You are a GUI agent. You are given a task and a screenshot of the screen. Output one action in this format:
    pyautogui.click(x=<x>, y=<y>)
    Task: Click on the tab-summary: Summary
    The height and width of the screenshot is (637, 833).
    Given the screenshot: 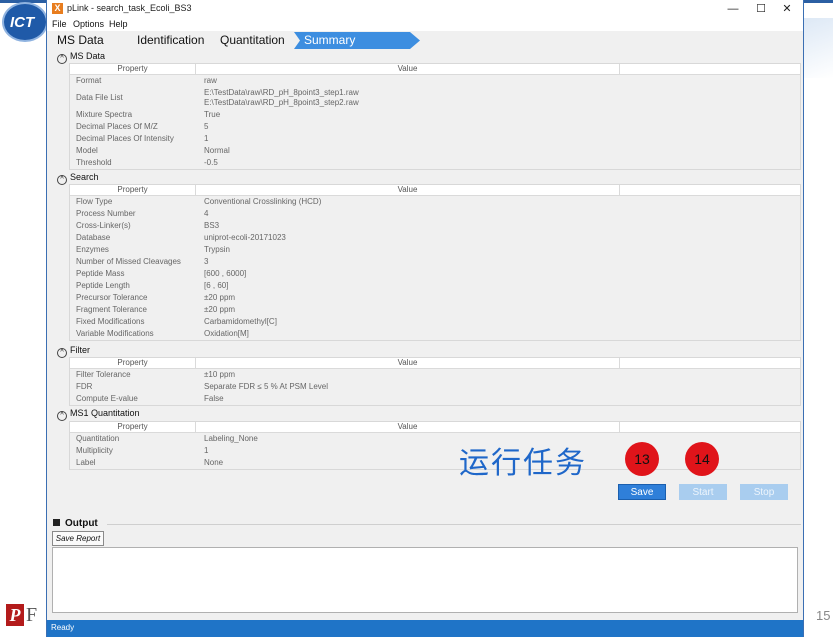 What is the action you would take?
    pyautogui.click(x=357, y=40)
    